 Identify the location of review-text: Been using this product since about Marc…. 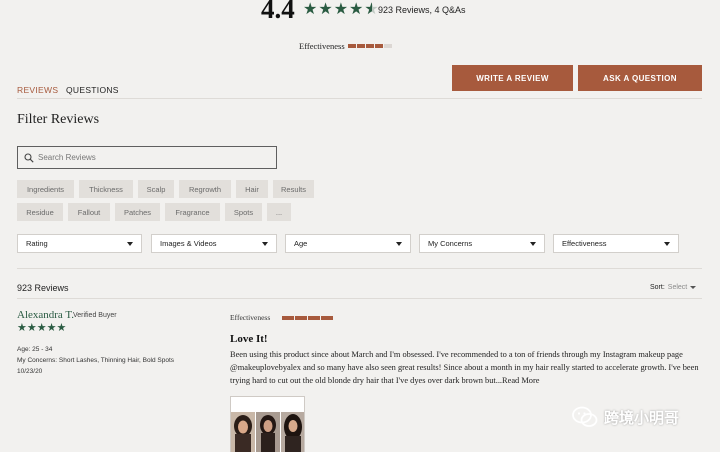
(464, 367).